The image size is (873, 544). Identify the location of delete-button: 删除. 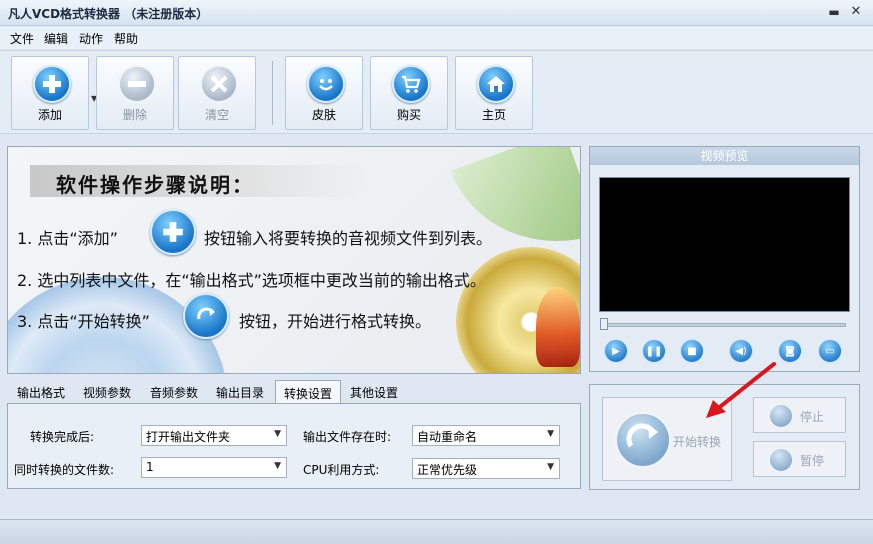
(135, 93).